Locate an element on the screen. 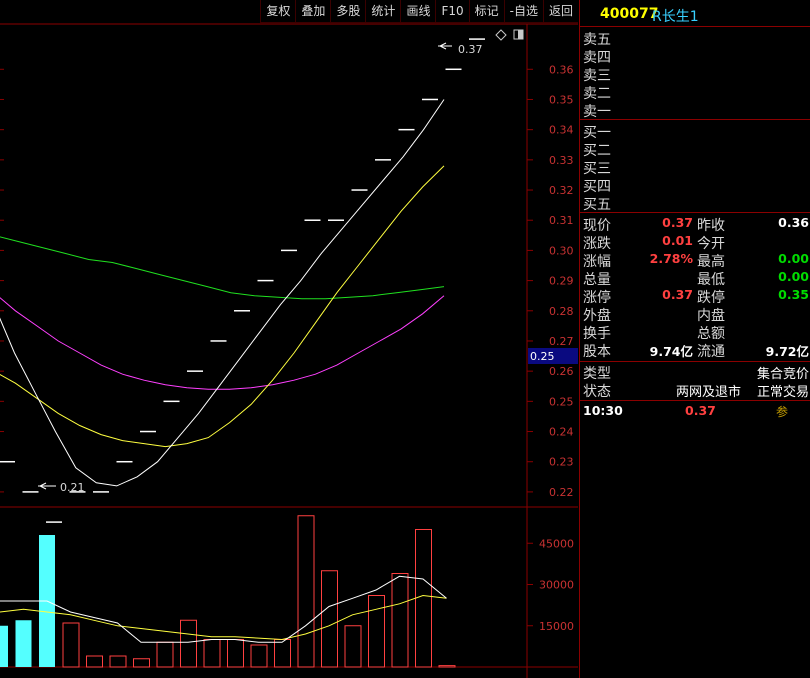 This screenshot has height=678, width=810. buy-4-label: 买四 is located at coordinates (597, 187).